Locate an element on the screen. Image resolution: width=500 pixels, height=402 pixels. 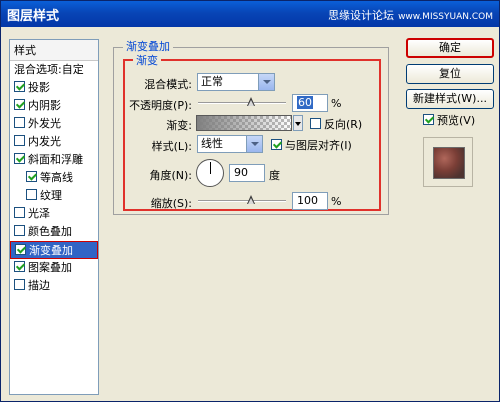
scale-input: 100 is located at coordinates (310, 201).